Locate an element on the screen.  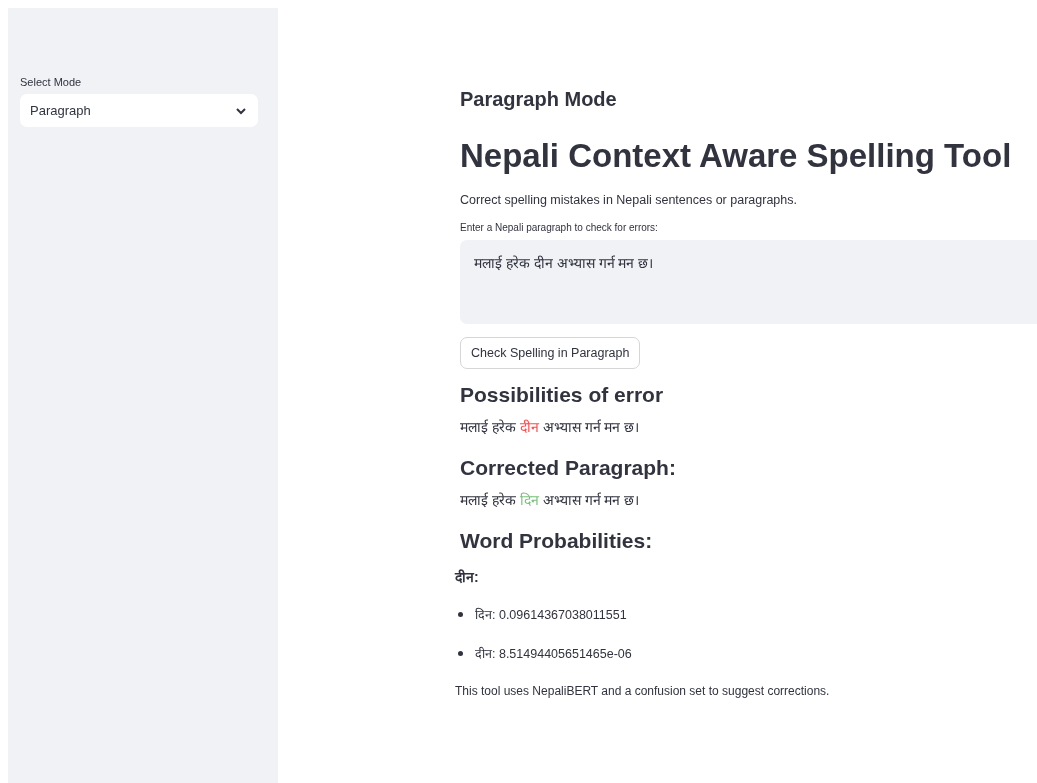
footer-text: This tool uses NepaliBERT and a confusion set to suggest corrections. is located at coordinates (642, 691).